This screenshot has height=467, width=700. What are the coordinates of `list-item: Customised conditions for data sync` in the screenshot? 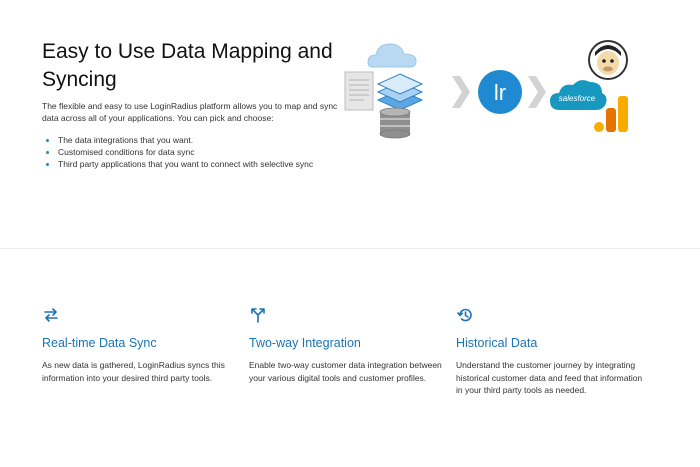 It's located at (192, 152).